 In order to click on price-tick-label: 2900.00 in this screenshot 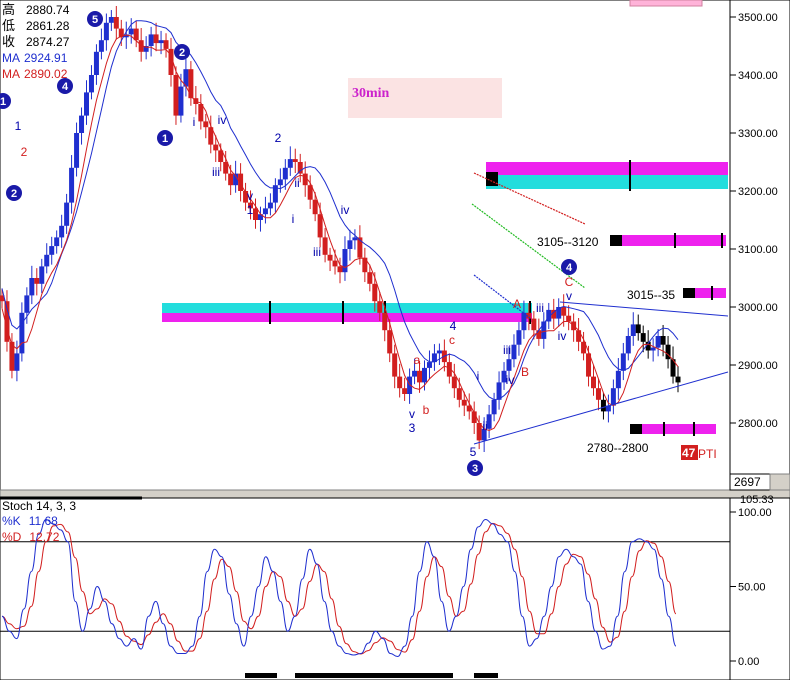, I will do `click(758, 366)`.